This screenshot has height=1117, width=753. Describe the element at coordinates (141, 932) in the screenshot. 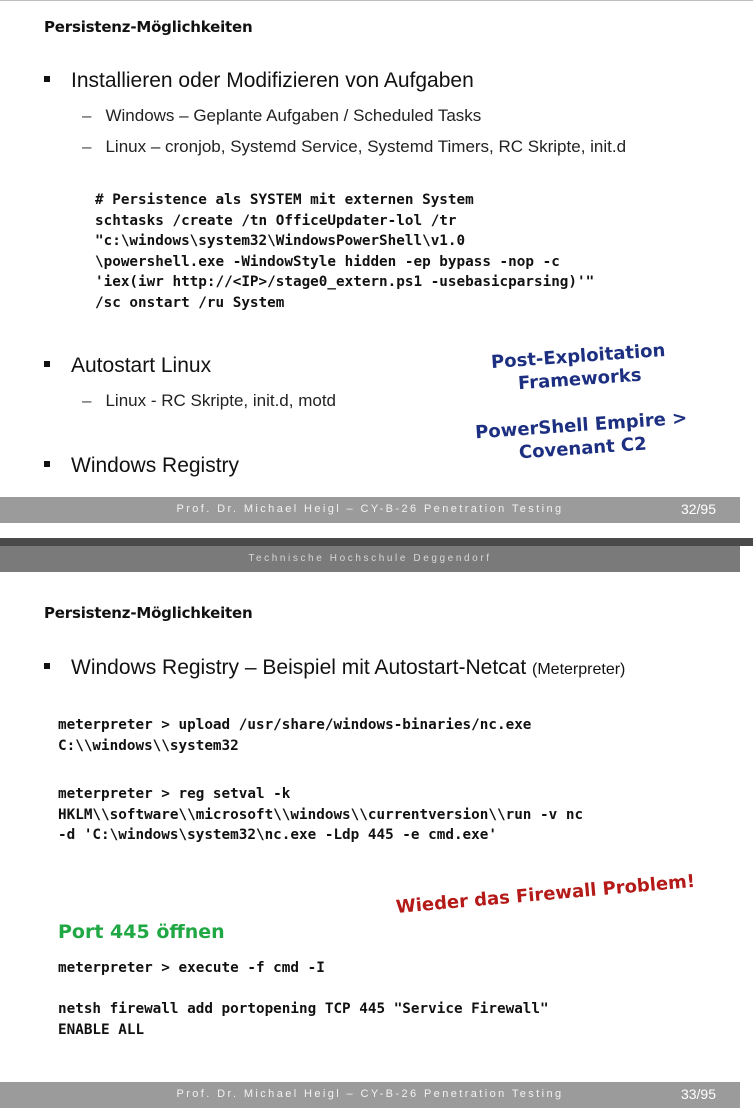

I see `port-heading: Port 445 öffnen` at that location.